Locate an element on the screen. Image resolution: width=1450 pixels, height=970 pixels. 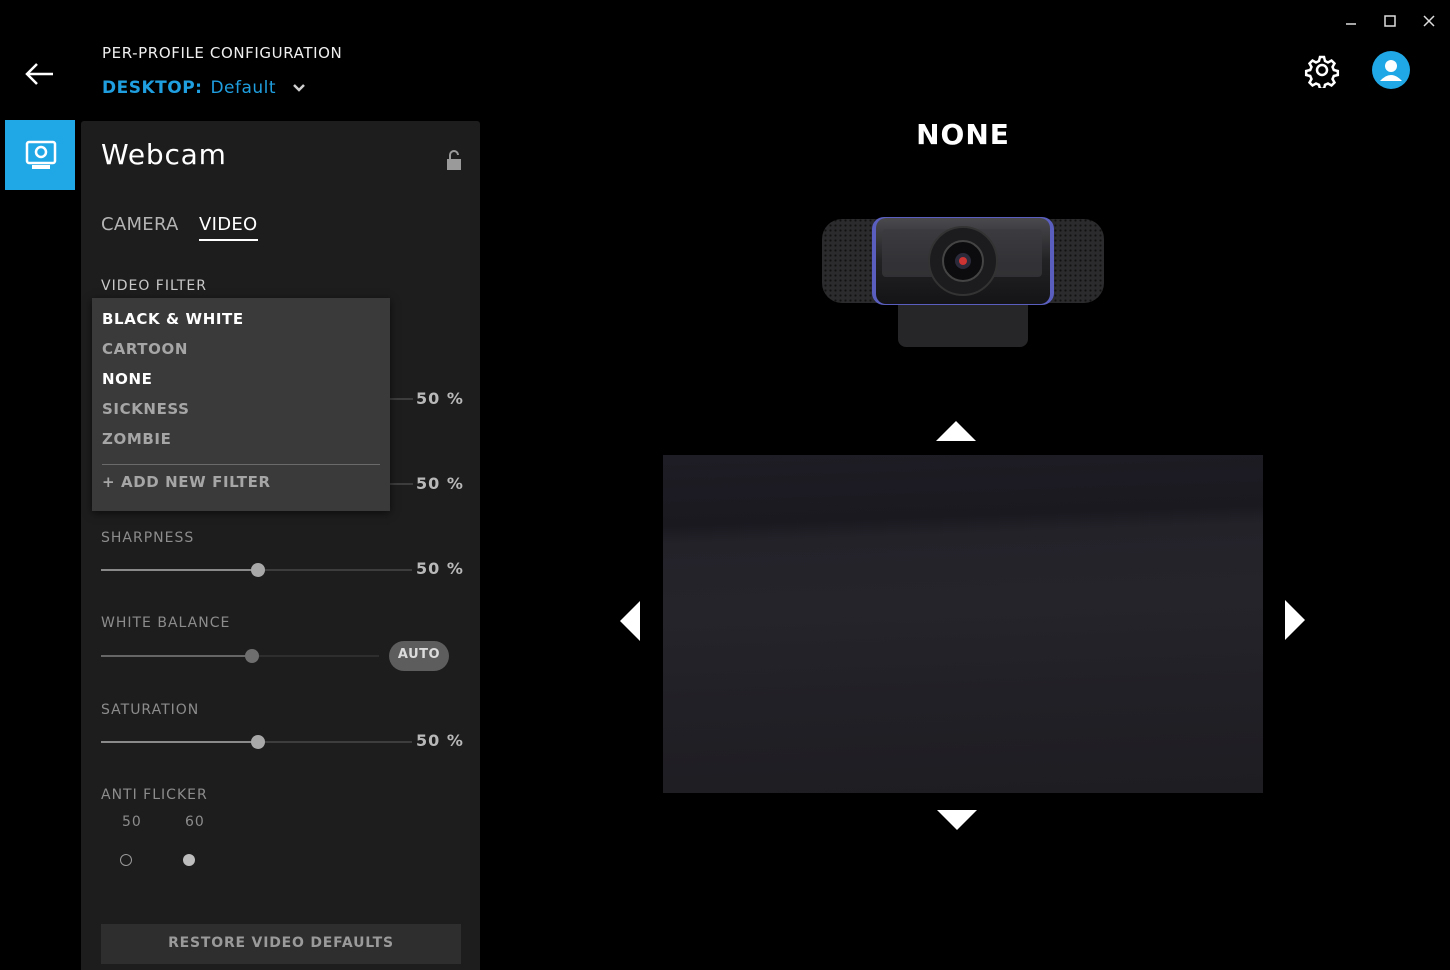
tab-video: VIDEO is located at coordinates (228, 227).